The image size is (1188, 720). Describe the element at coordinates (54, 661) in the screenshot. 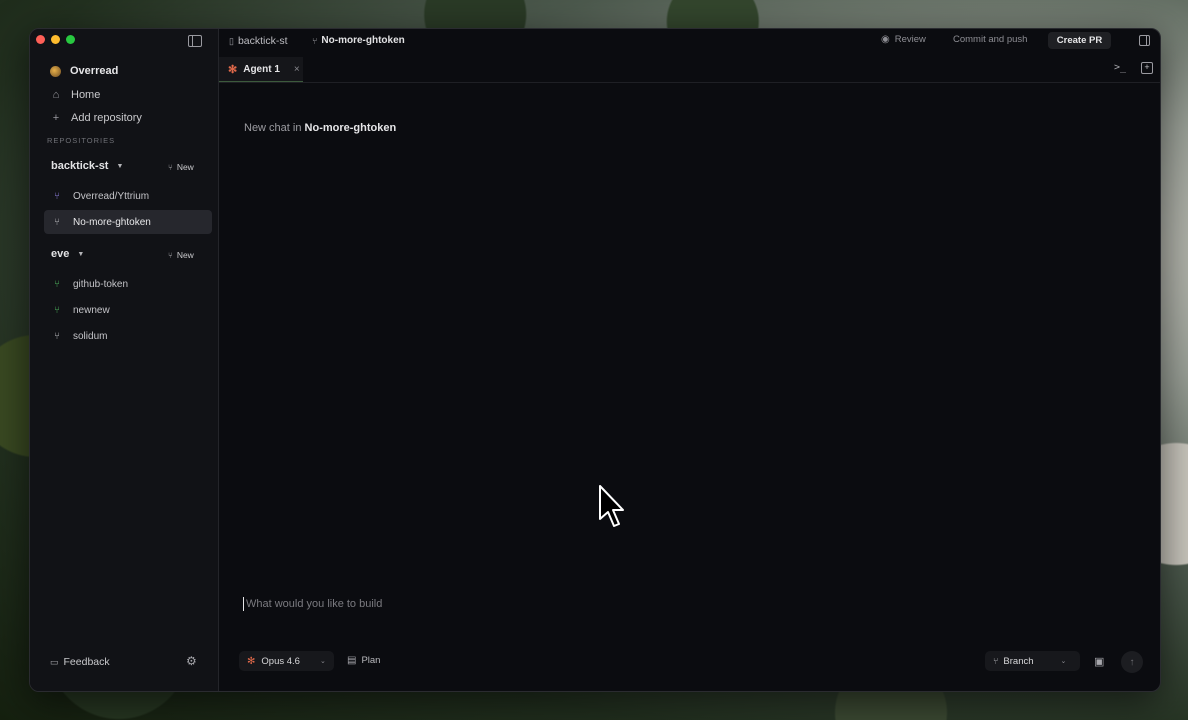

I see `feedback-icon: ▭` at that location.